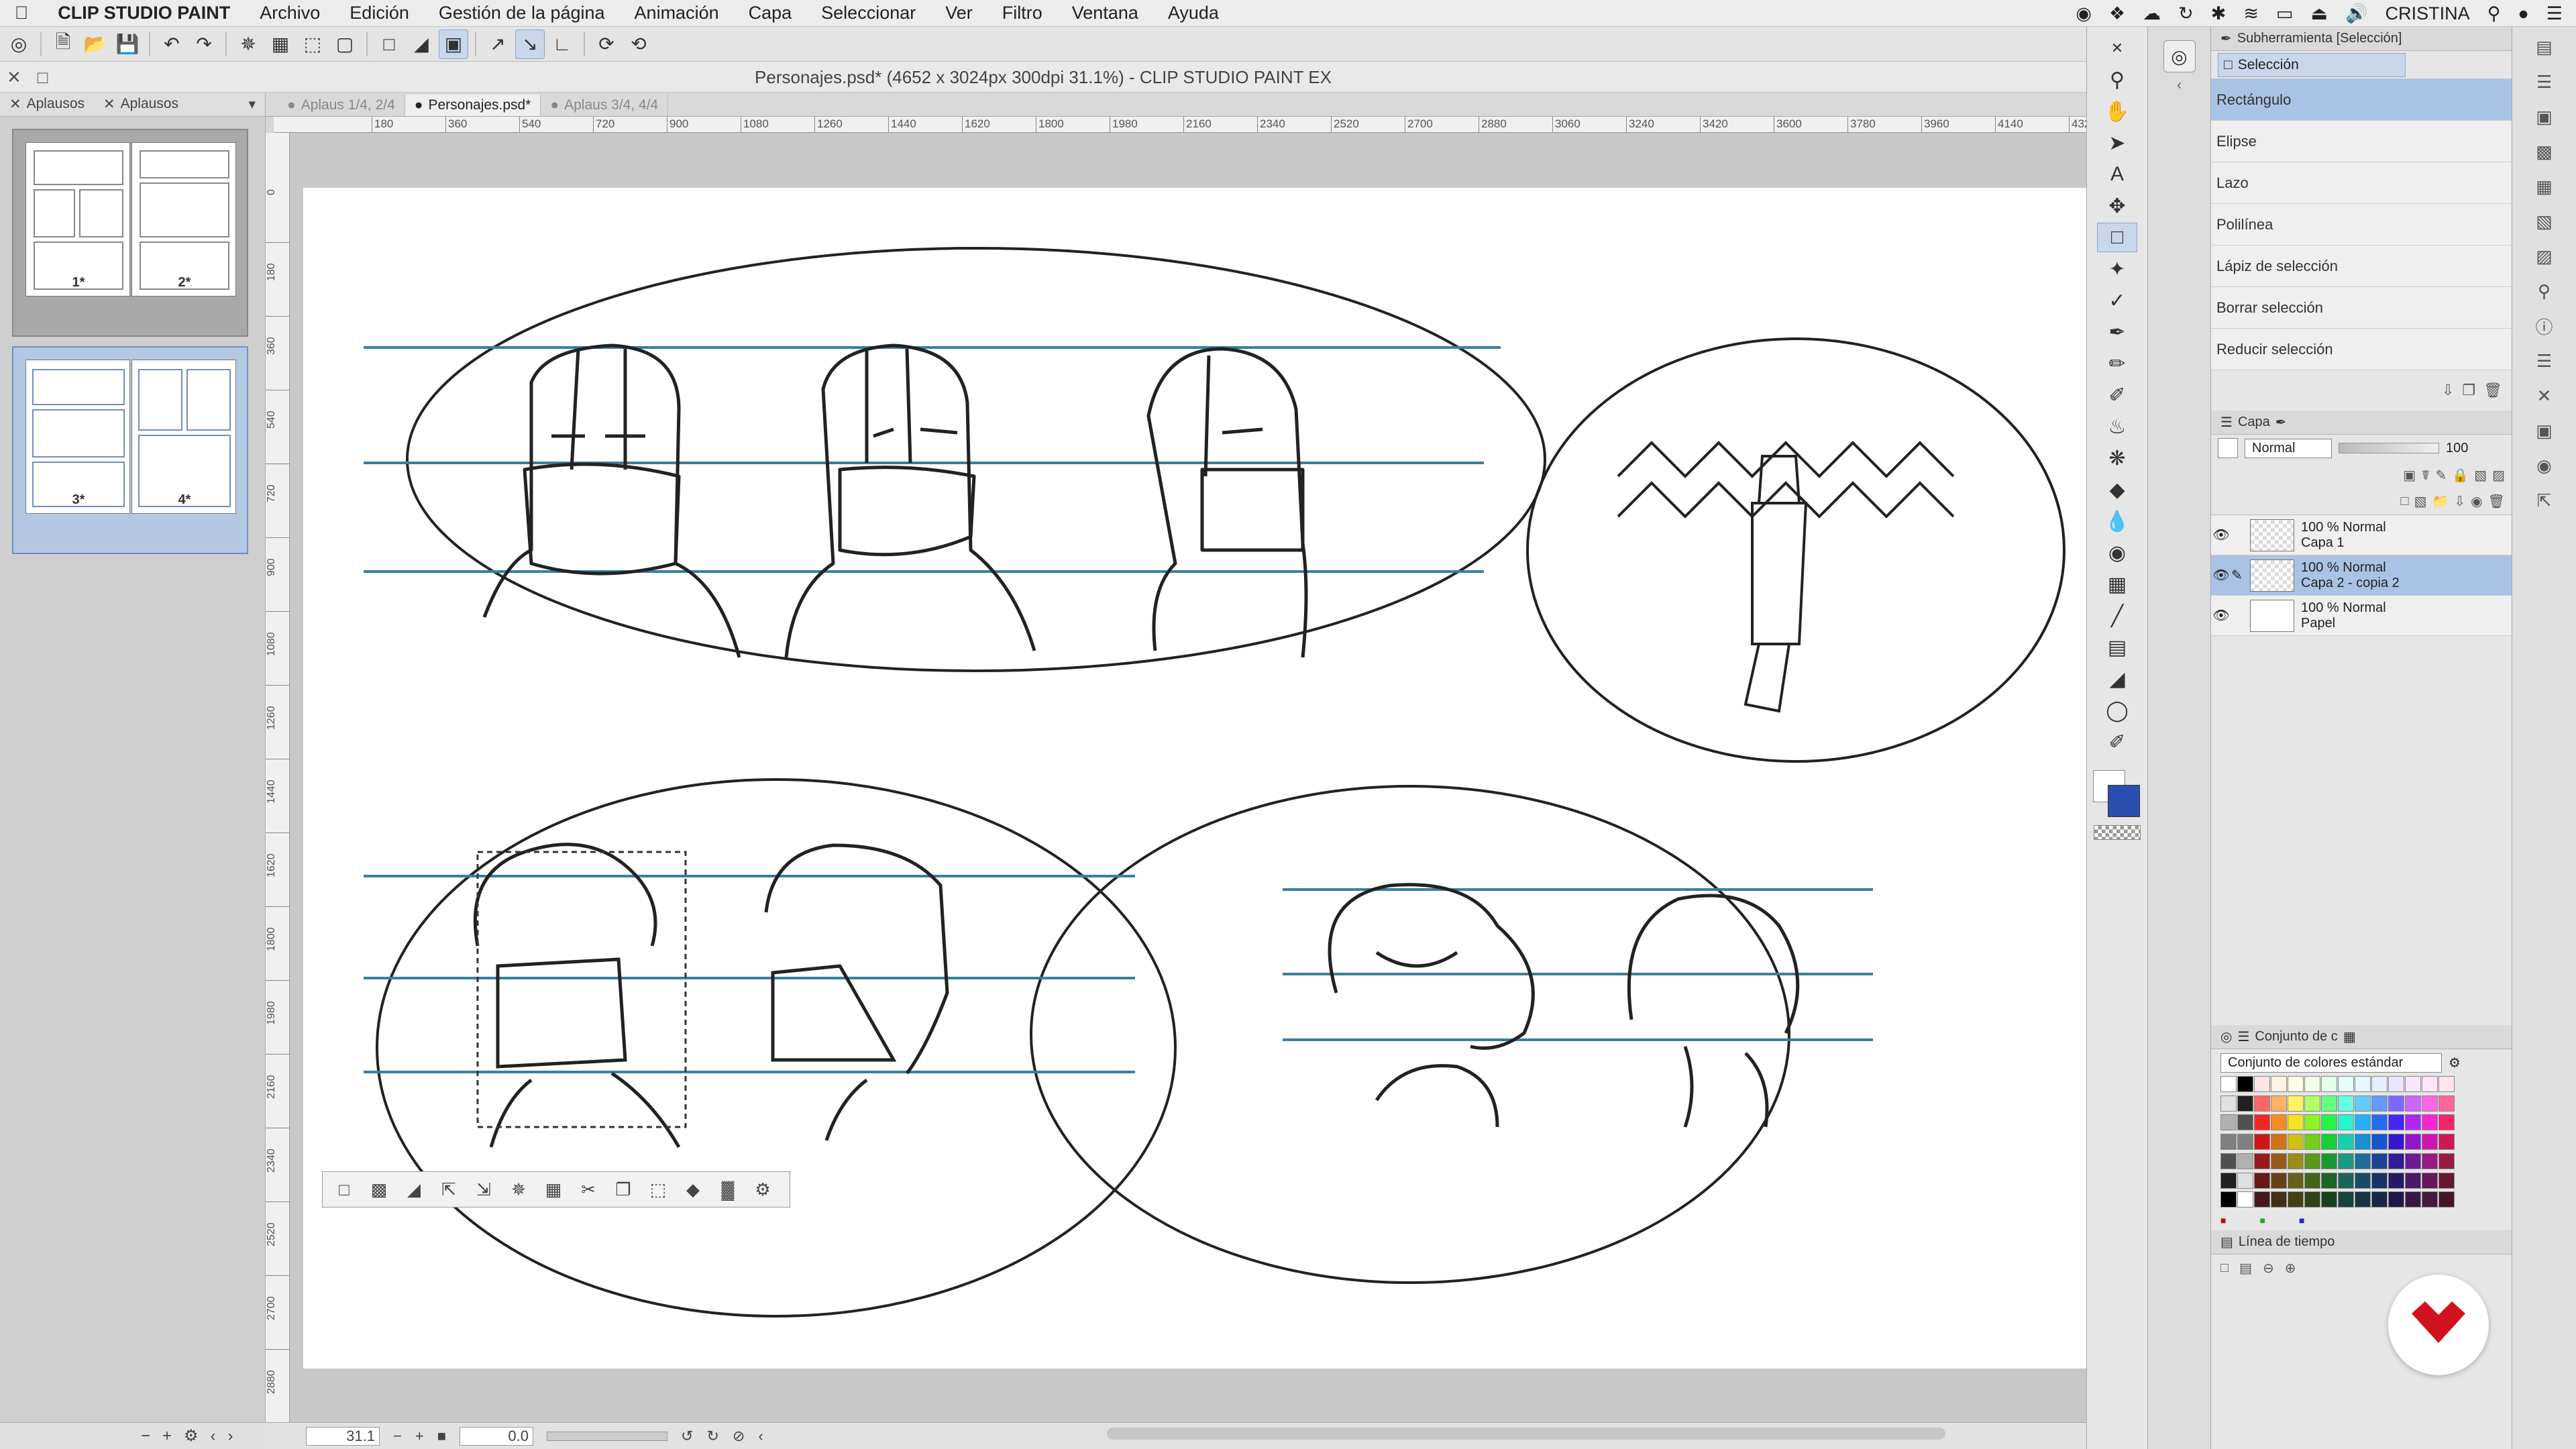 Image resolution: width=2576 pixels, height=1449 pixels. Describe the element at coordinates (2544, 361) in the screenshot. I see `list-icon: ☰` at that location.